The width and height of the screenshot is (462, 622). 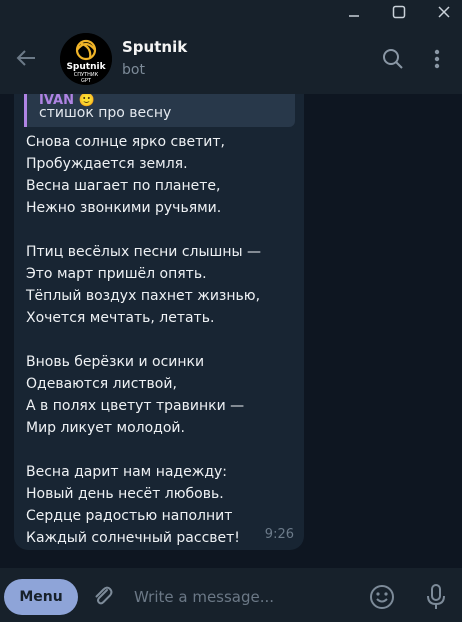 What do you see at coordinates (382, 597) in the screenshot?
I see `emoji-icon` at bounding box center [382, 597].